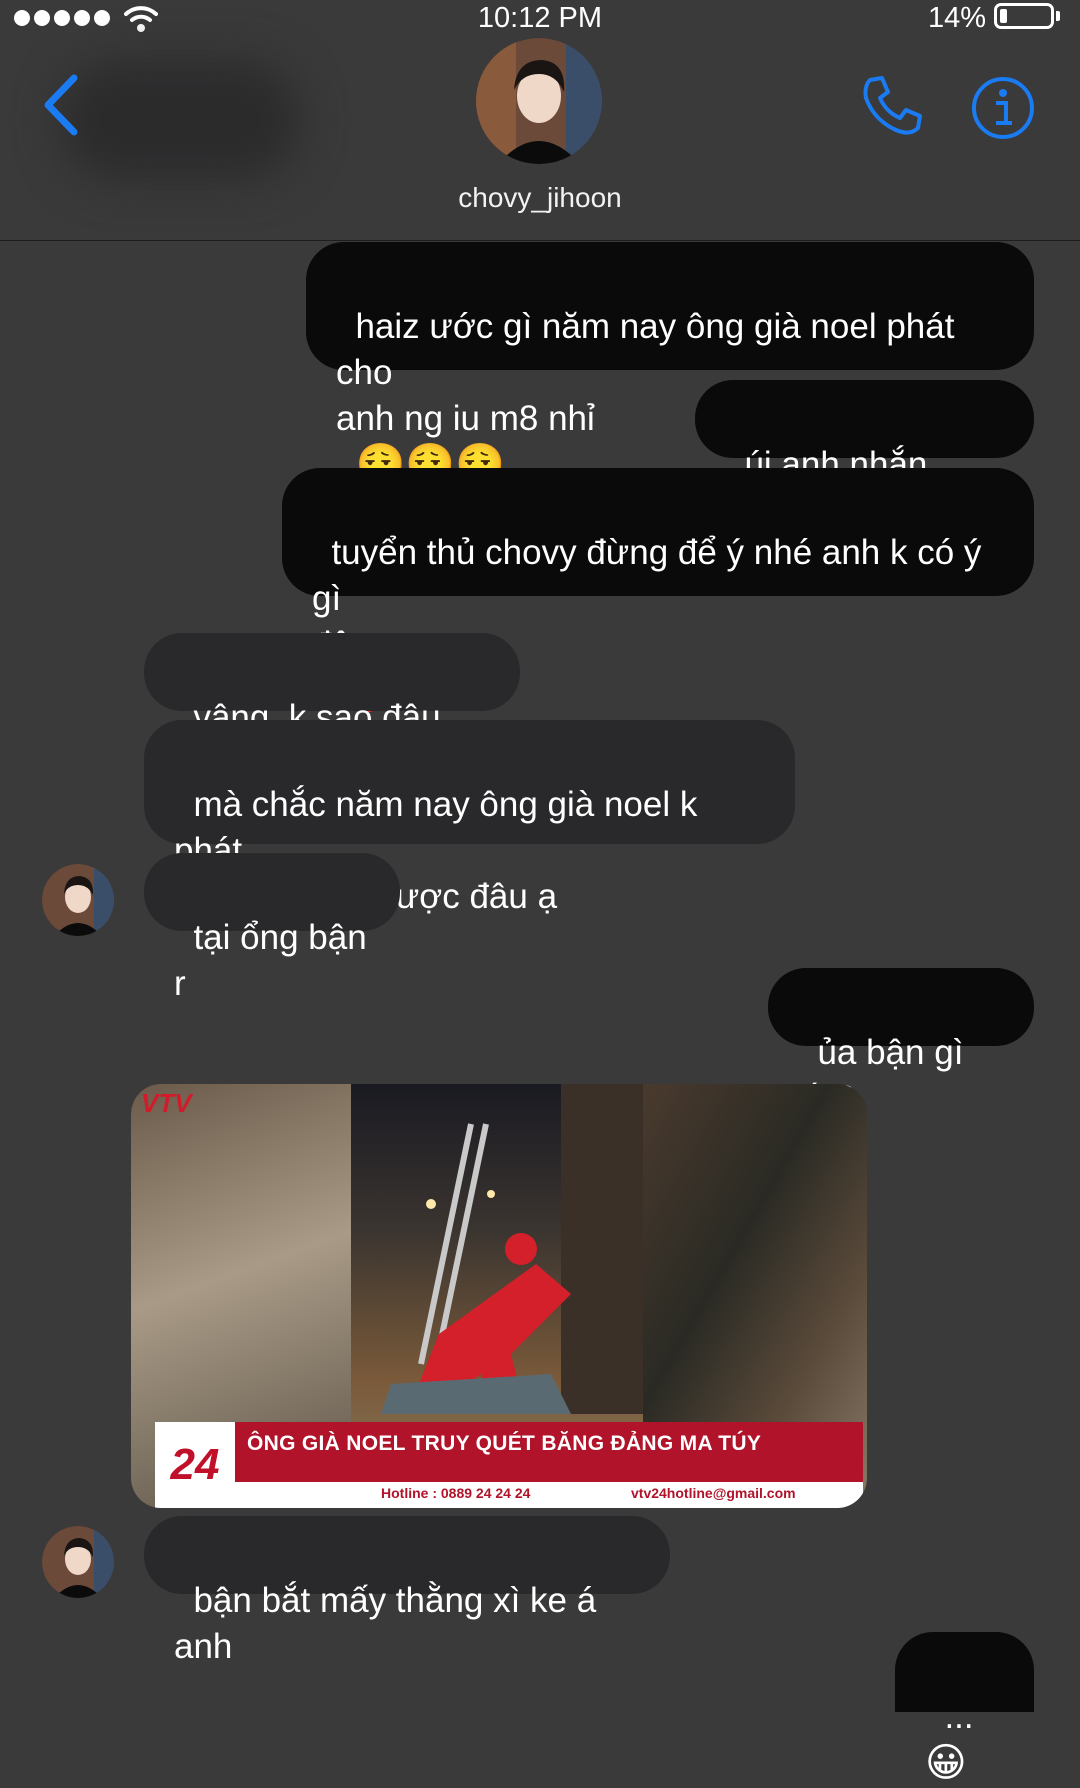  I want to click on news-headline: ÔNG GIÀ NOEL TRUY QUÉT BĂNG ĐẢNG MA TÚY, so click(504, 1443).